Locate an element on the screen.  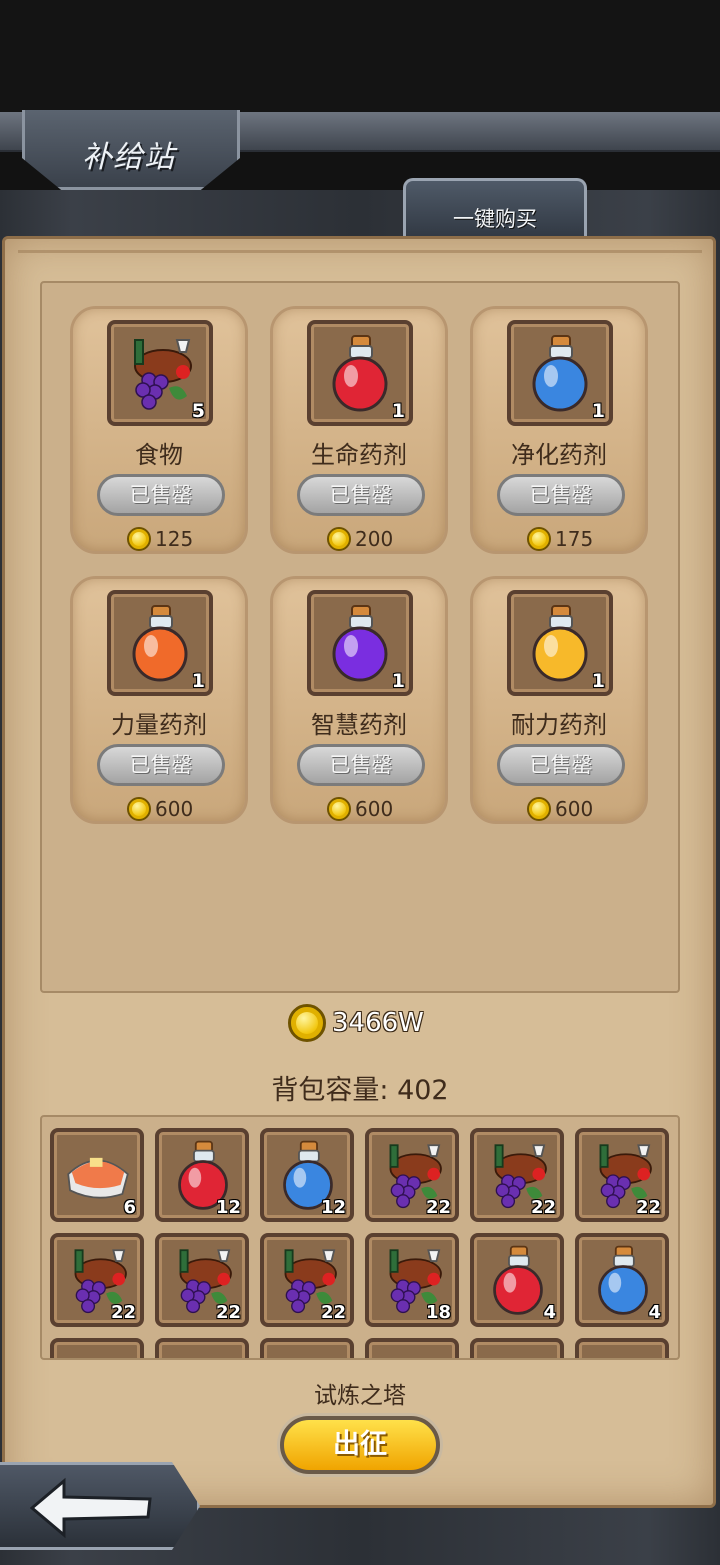
price-value: 175 is located at coordinates (574, 539).